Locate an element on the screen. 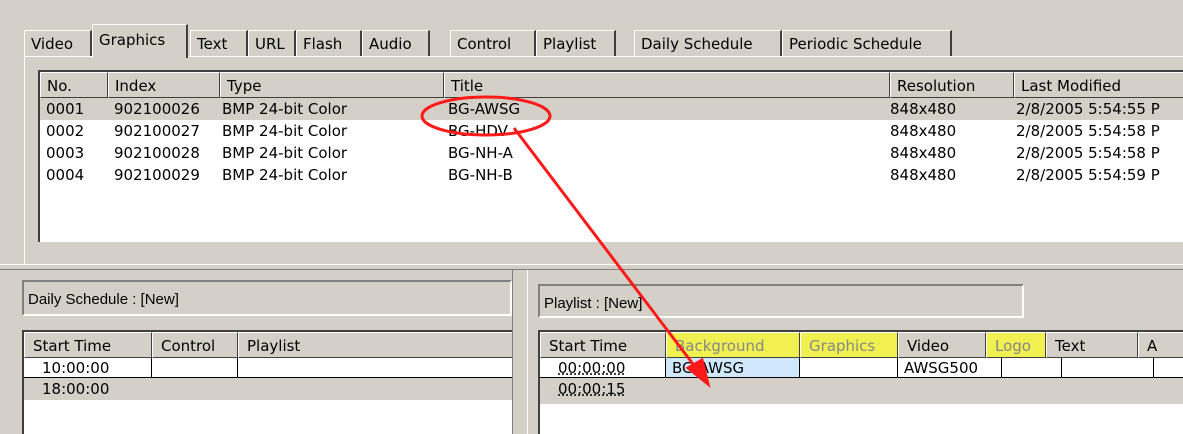 The height and width of the screenshot is (434, 1183). column-header-resolution: Resolution is located at coordinates (952, 85).